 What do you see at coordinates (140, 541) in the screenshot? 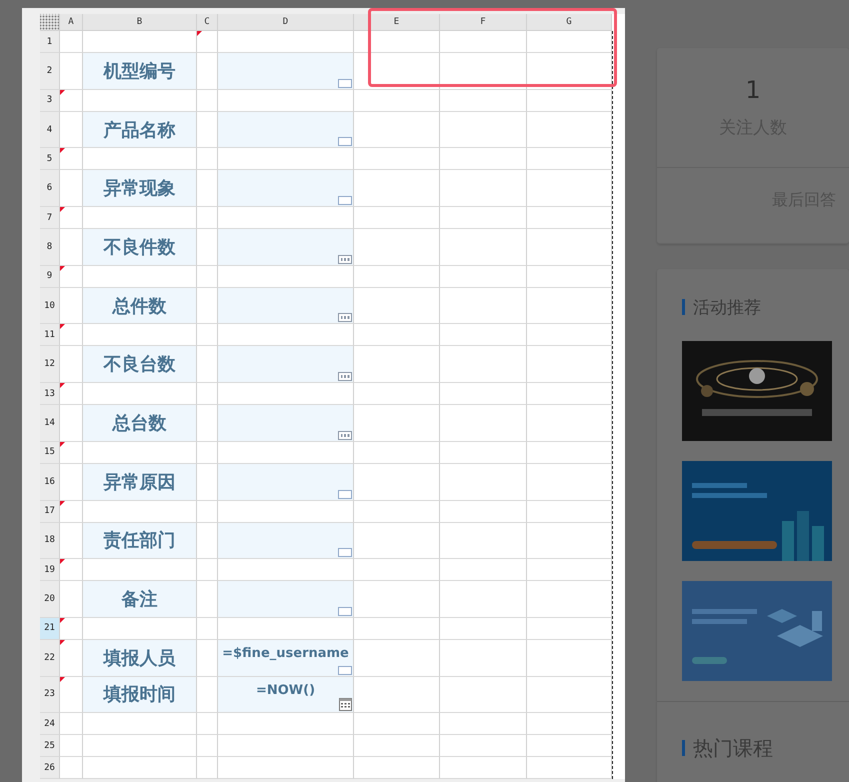
I see `table-cell: 责任部门` at bounding box center [140, 541].